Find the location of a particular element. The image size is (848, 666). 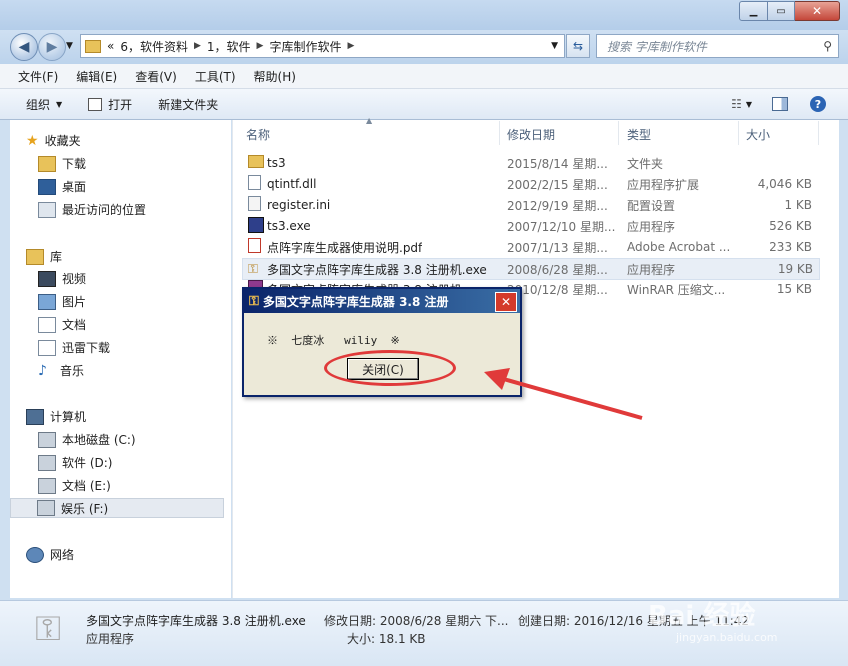

nav-computer: 计算机 is located at coordinates (56, 416).